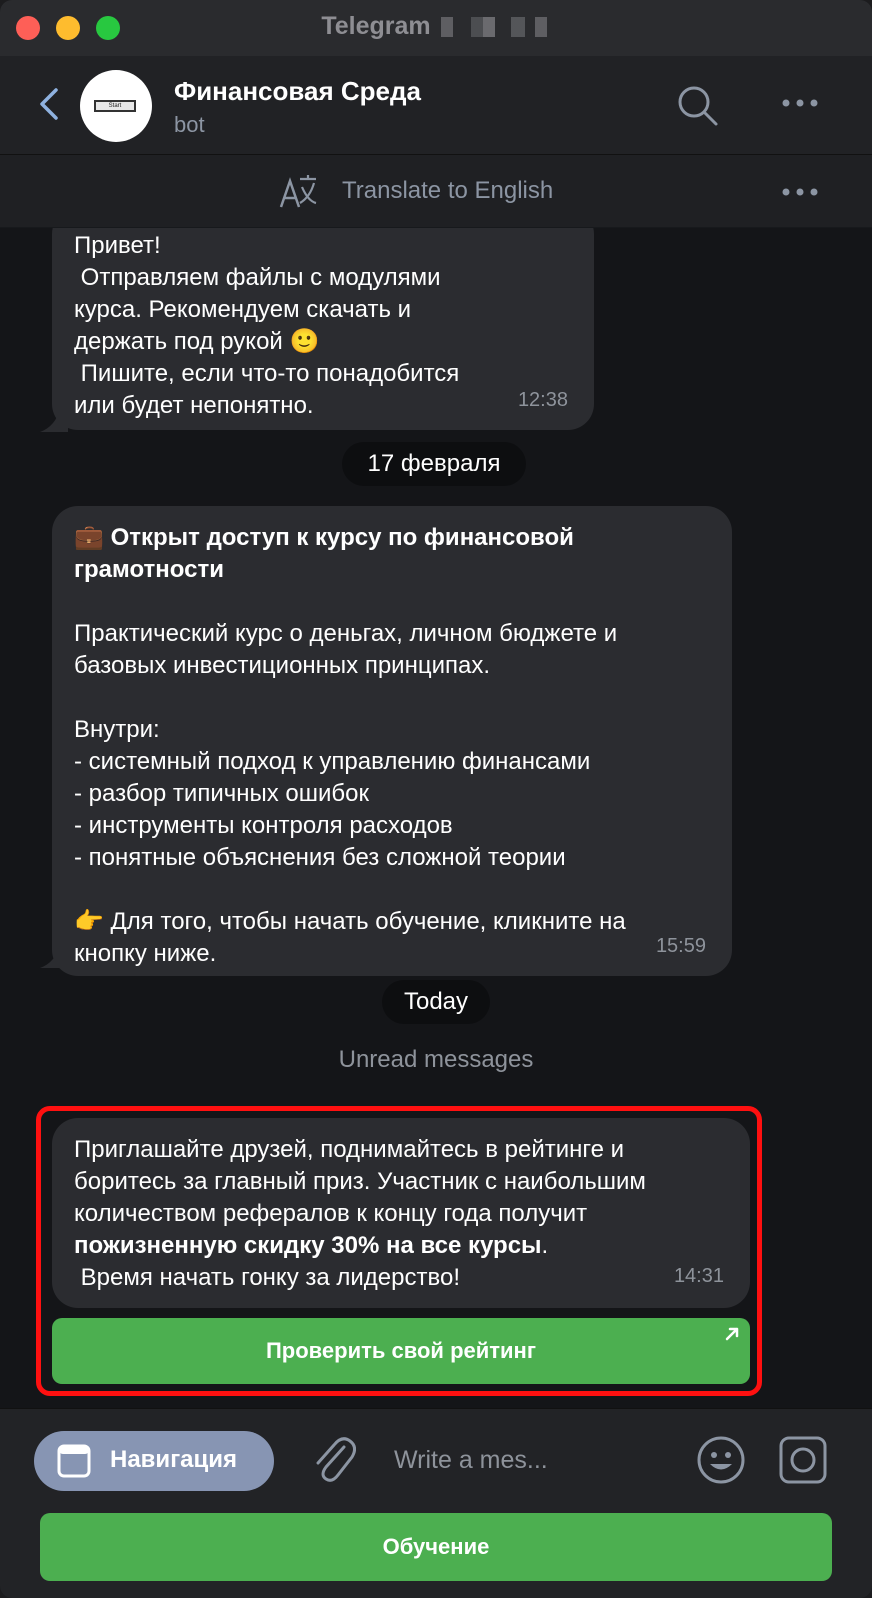 This screenshot has height=1598, width=872. I want to click on learning-button: Обучение, so click(436, 1547).